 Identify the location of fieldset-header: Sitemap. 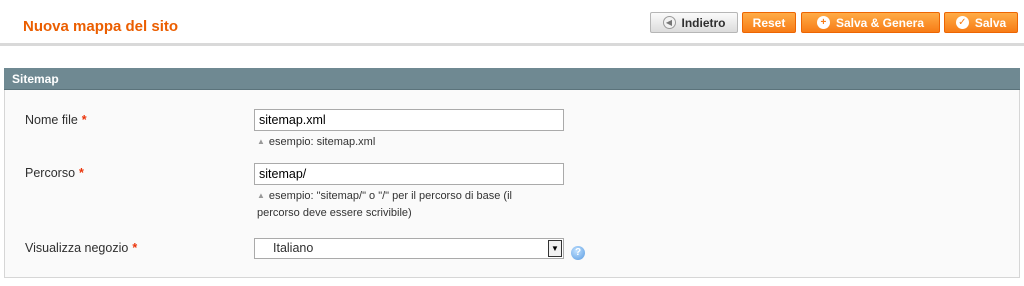
(512, 79).